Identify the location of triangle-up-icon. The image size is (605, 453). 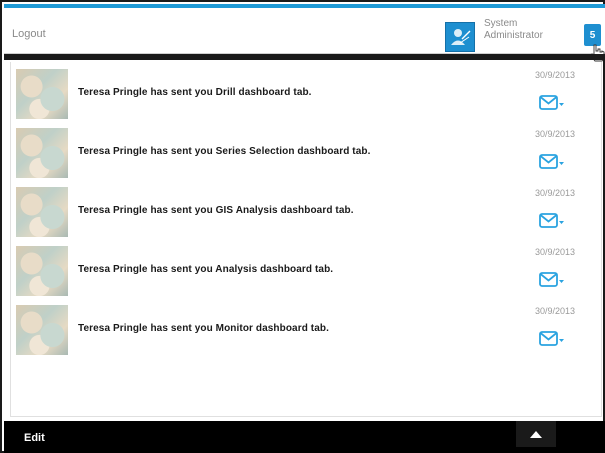
(536, 434).